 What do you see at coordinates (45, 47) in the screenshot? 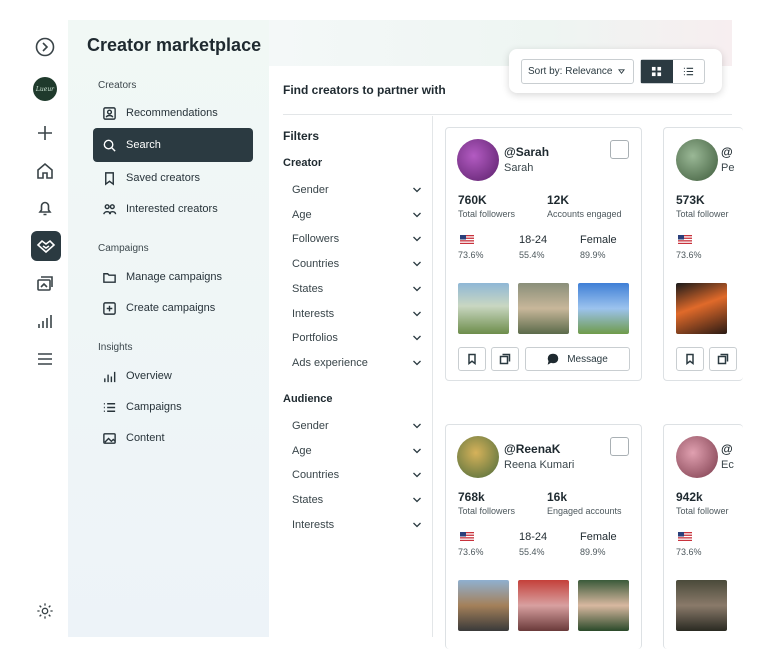
I see `collapse-icon` at bounding box center [45, 47].